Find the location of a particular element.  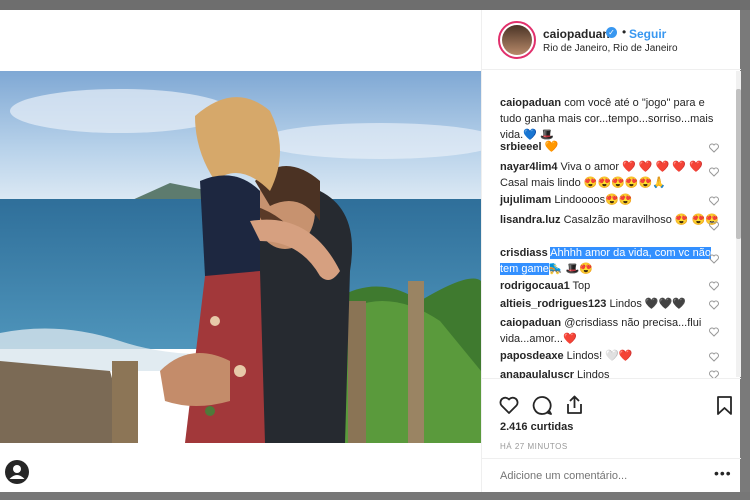

comment-text: Top is located at coordinates (581, 286).